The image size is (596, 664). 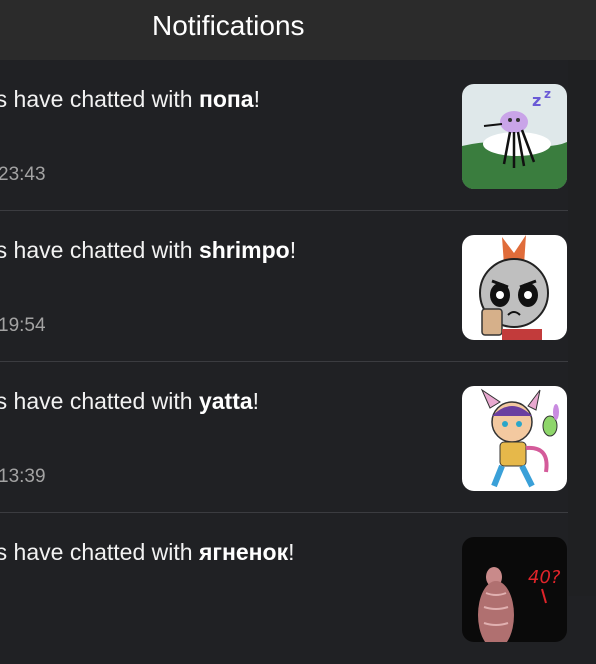 What do you see at coordinates (23, 174) in the screenshot?
I see `notification-time: 23:43` at bounding box center [23, 174].